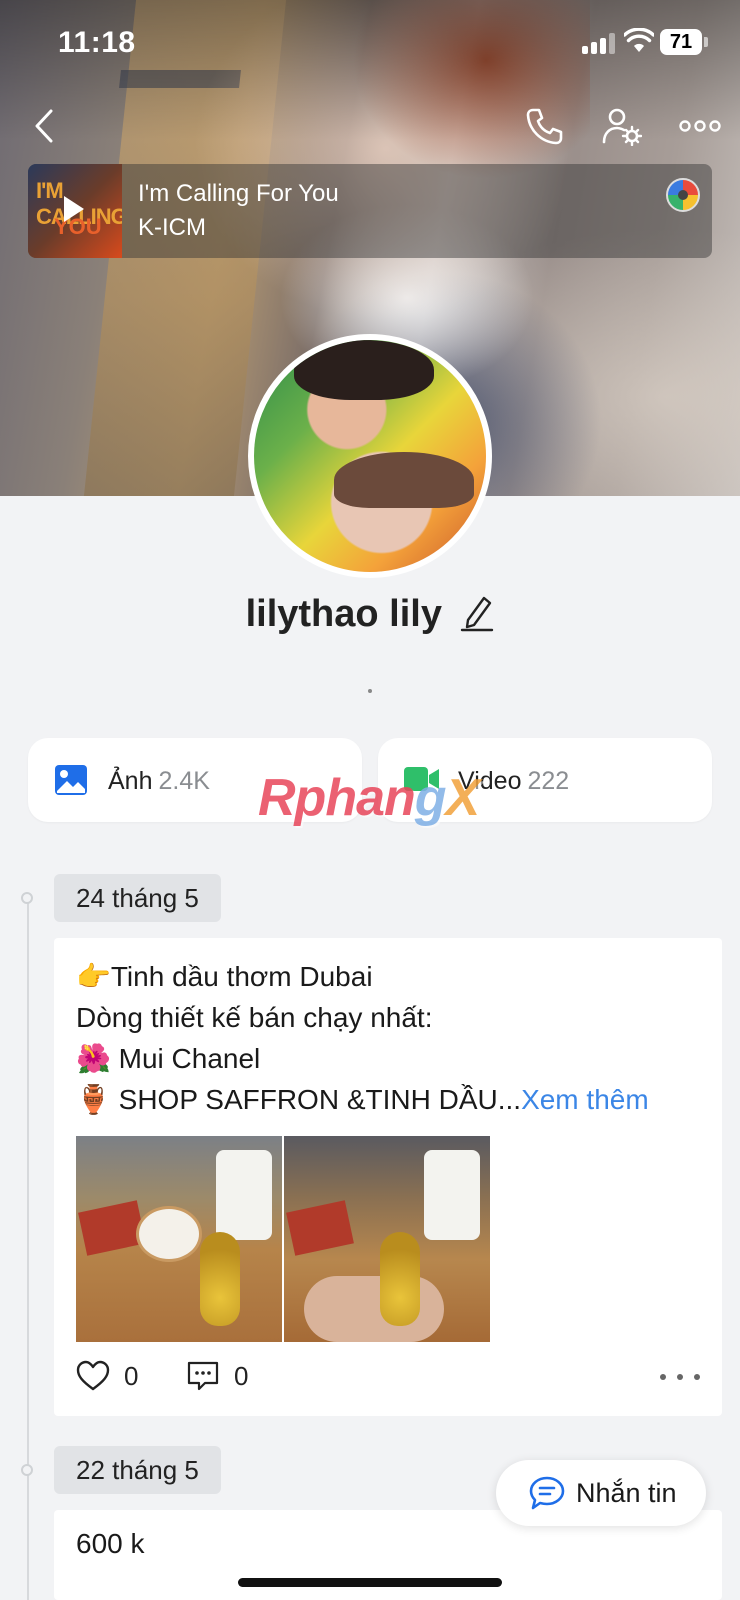 The width and height of the screenshot is (740, 1600). Describe the element at coordinates (683, 195) in the screenshot. I see `music-disc-icon` at that location.